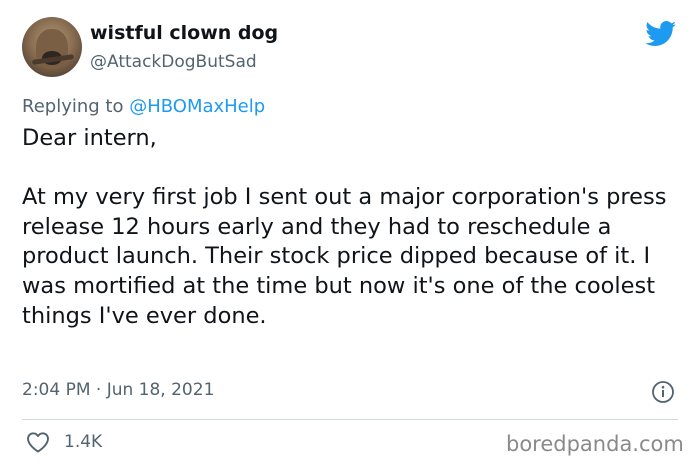 The width and height of the screenshot is (700, 472). I want to click on display-name: wistful clown dog, so click(184, 33).